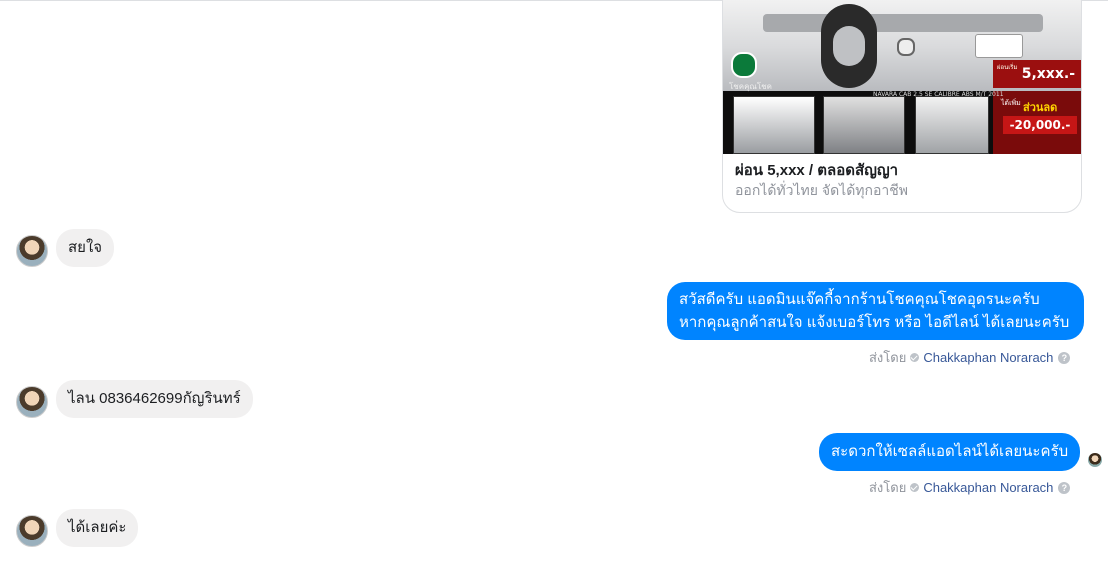  Describe the element at coordinates (999, 46) in the screenshot. I see `car-plate` at that location.